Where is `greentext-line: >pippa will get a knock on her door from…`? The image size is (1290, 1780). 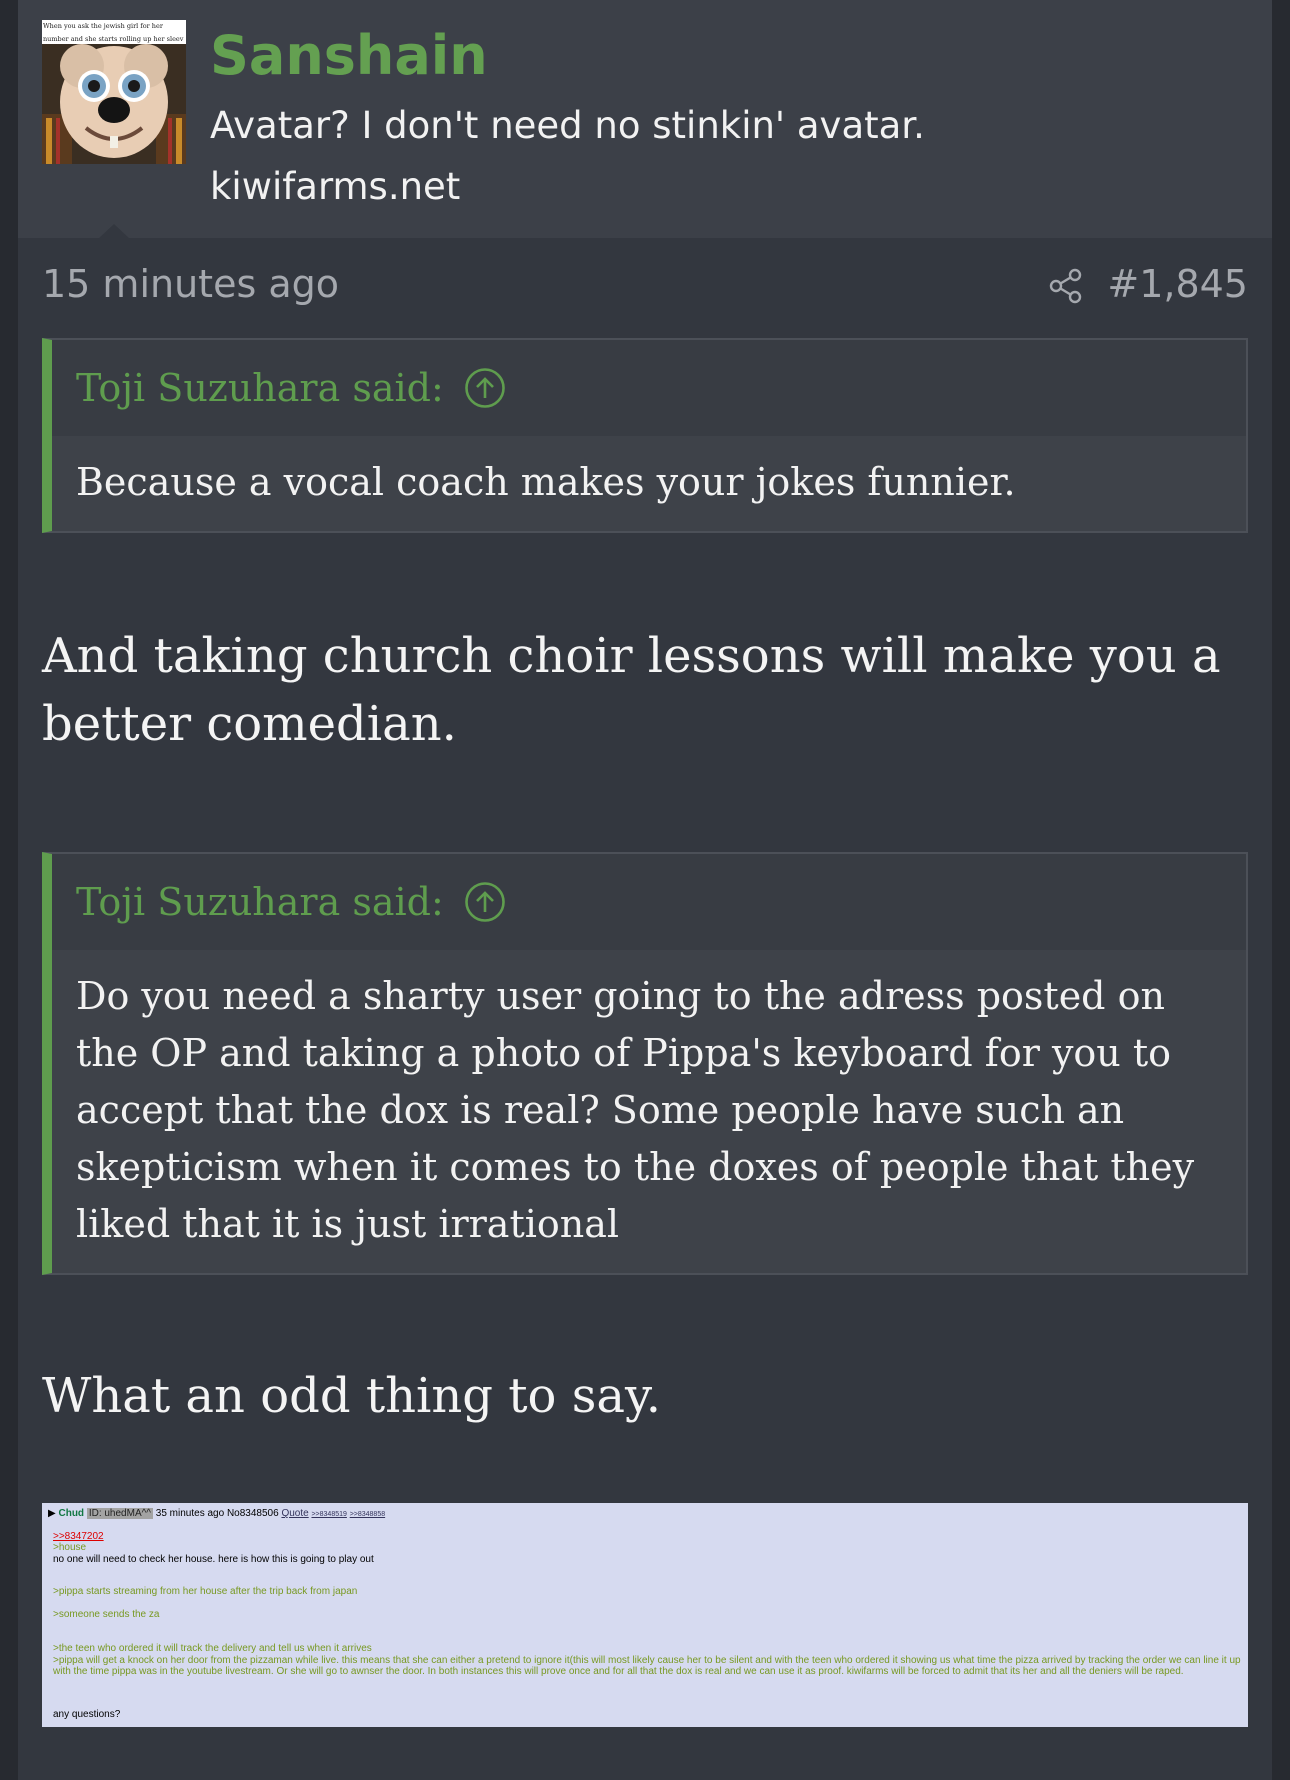
greentext-line: >pippa will get a knock on her door from… is located at coordinates (647, 1666).